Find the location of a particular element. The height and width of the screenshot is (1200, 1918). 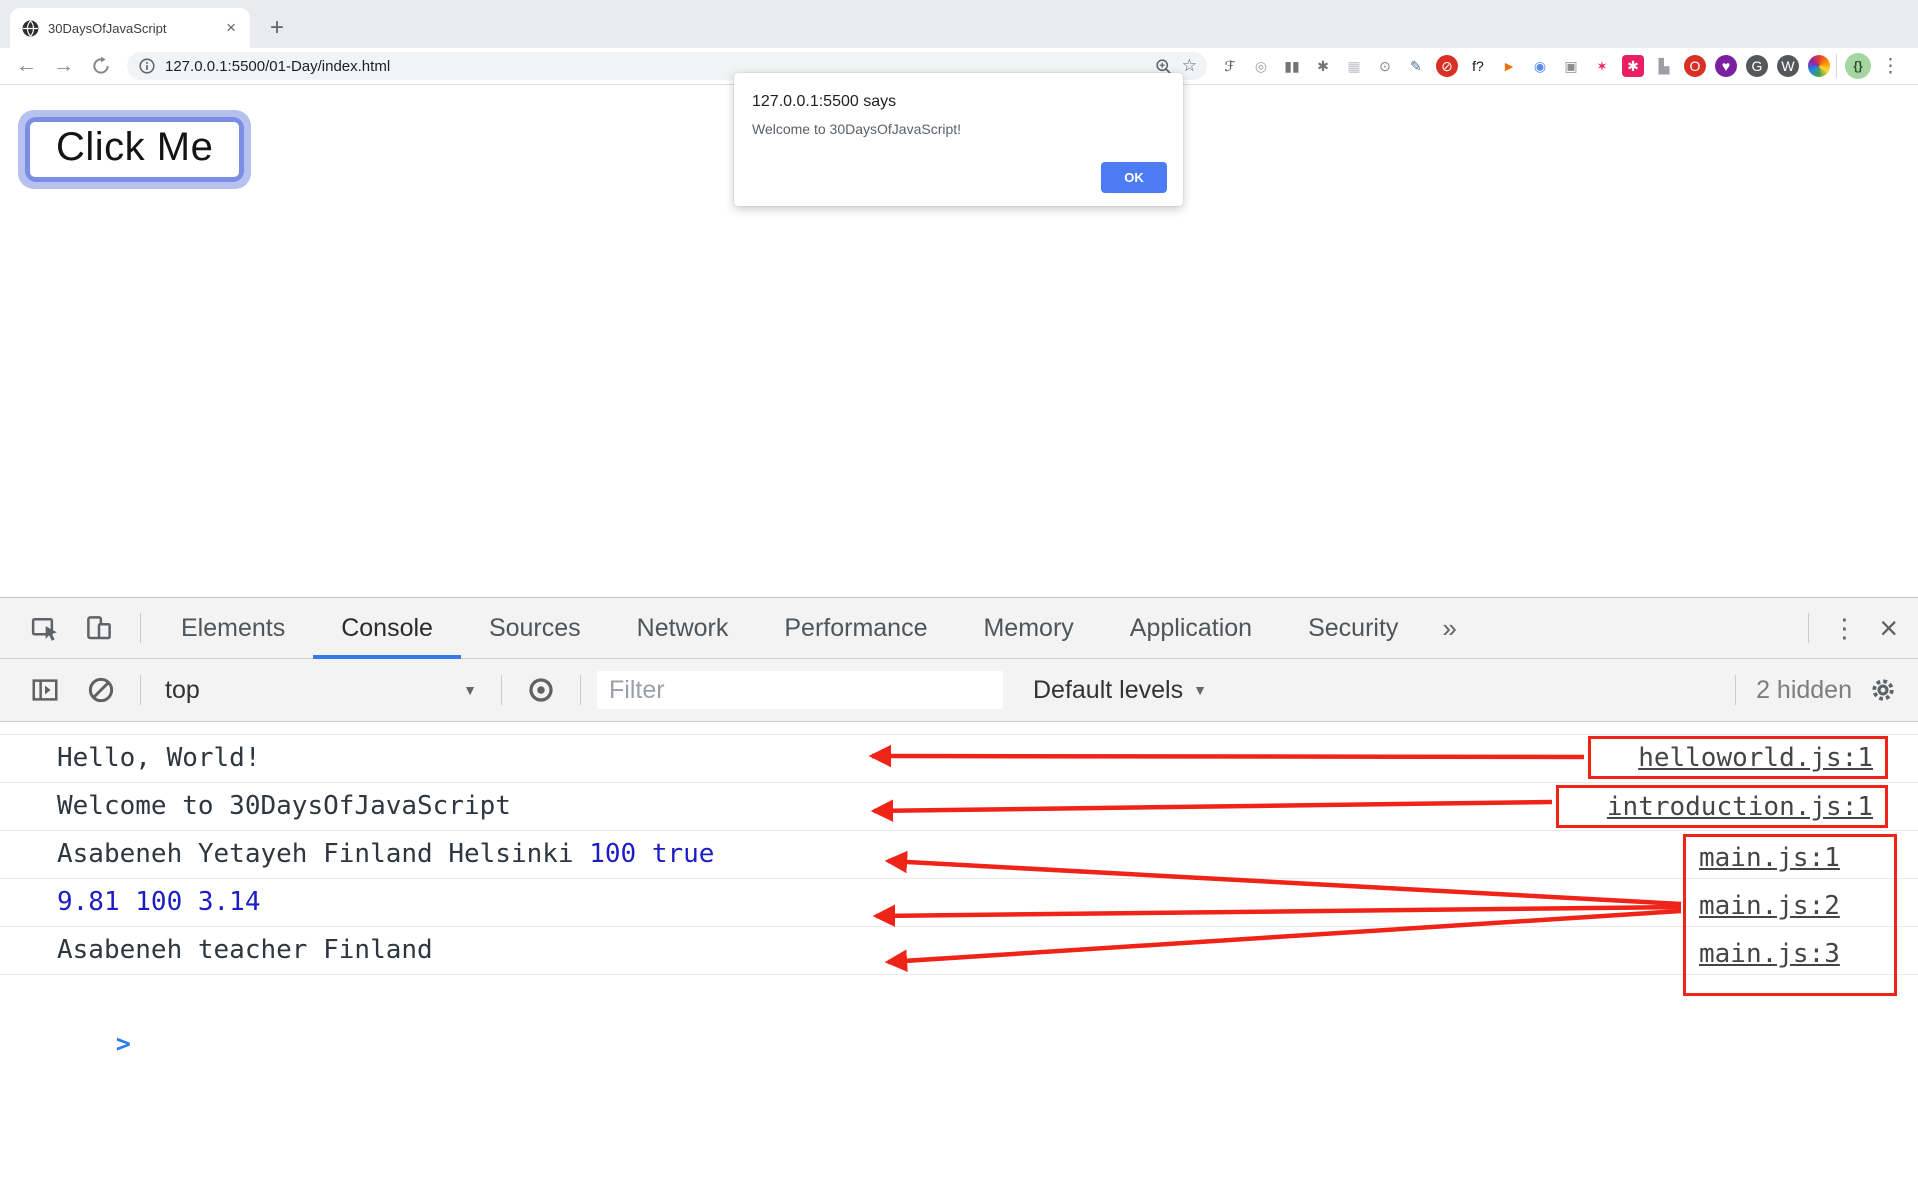

settings-square-icon: ✱ is located at coordinates (1633, 66).